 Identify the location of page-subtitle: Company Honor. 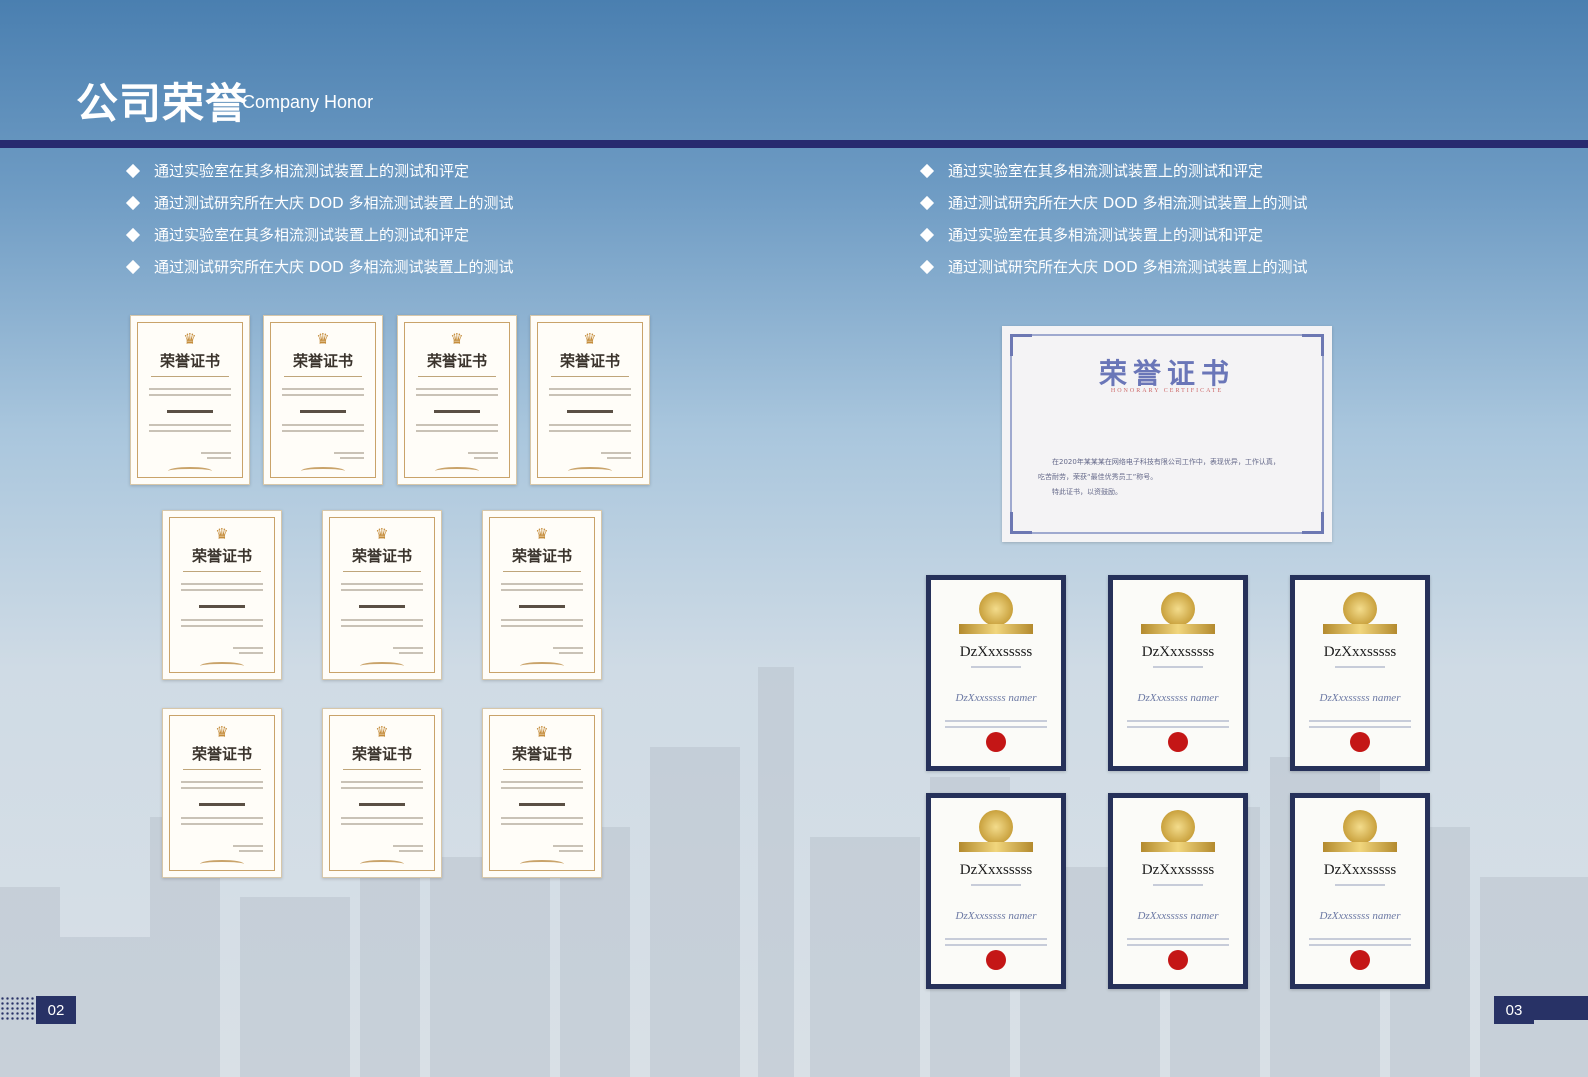
(308, 102).